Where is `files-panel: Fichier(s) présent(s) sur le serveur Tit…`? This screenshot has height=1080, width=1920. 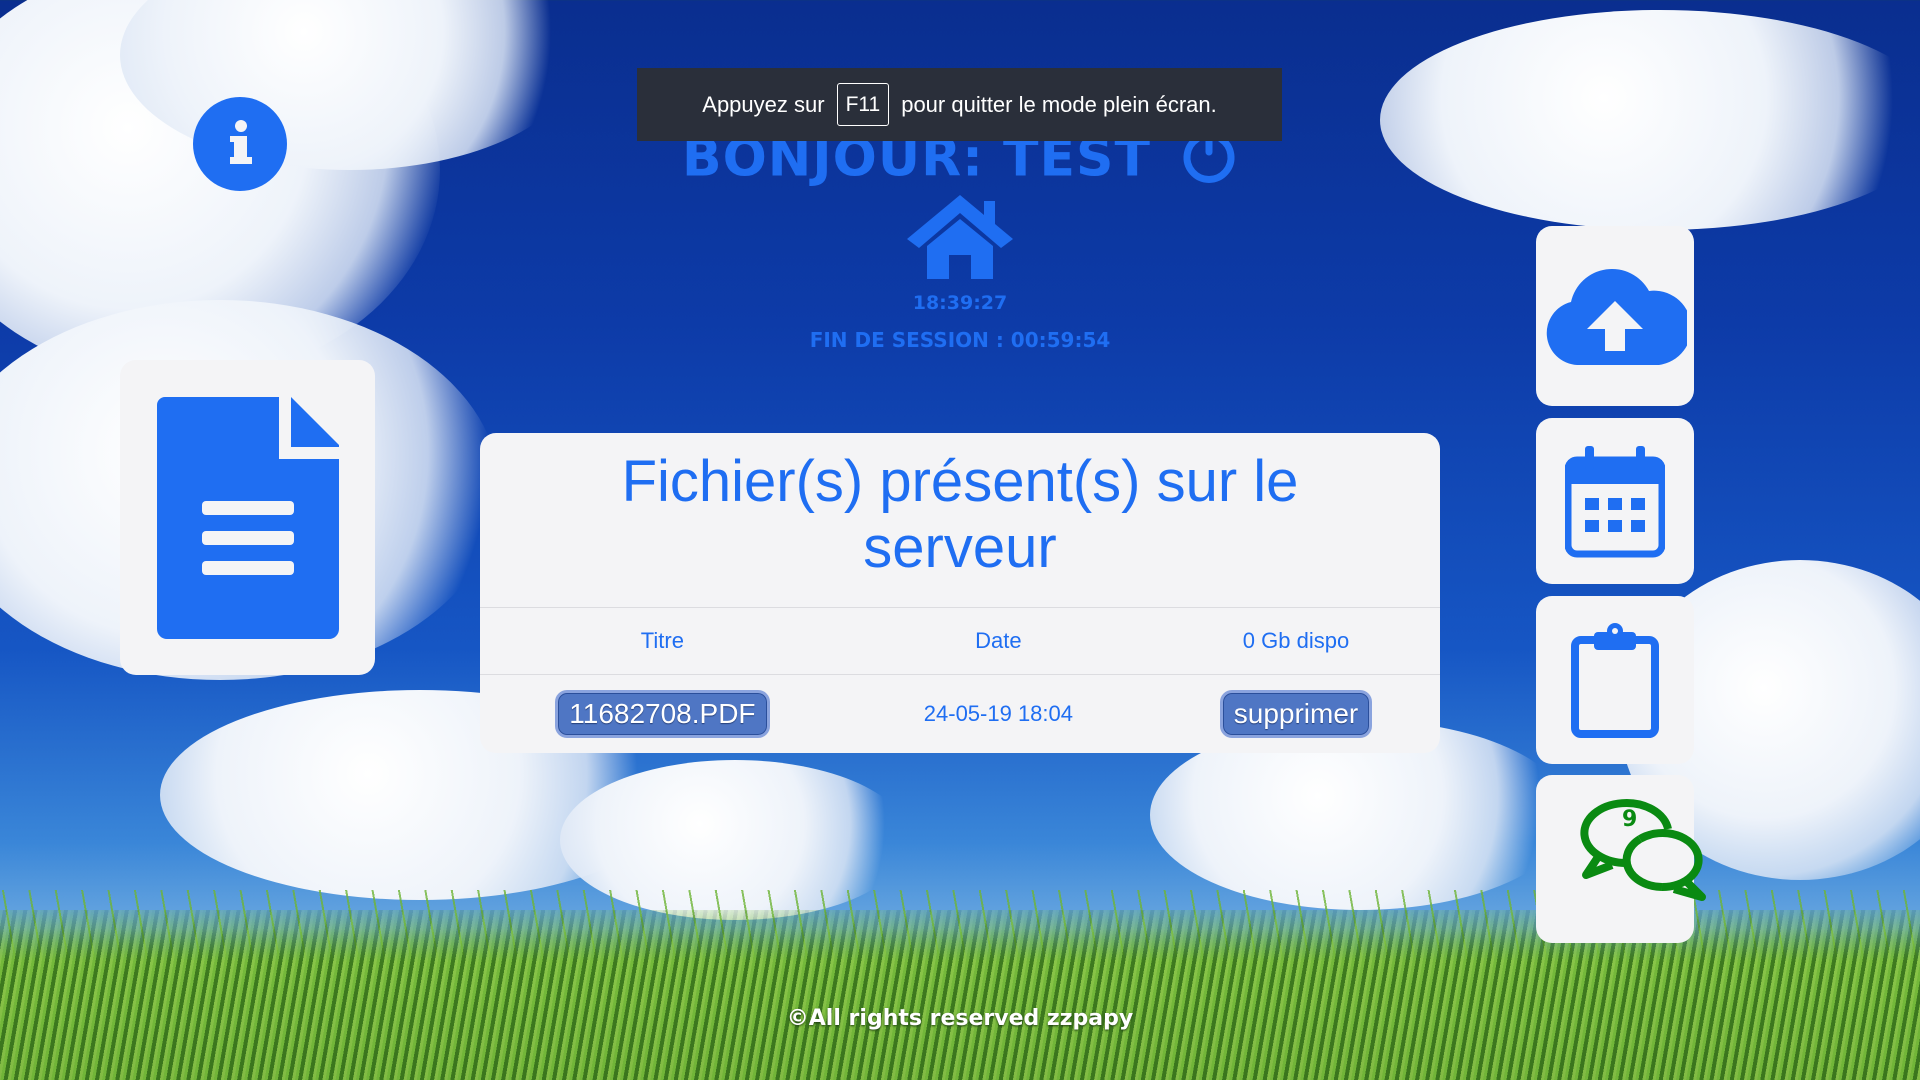
files-panel: Fichier(s) présent(s) sur le serveur Tit… is located at coordinates (960, 593).